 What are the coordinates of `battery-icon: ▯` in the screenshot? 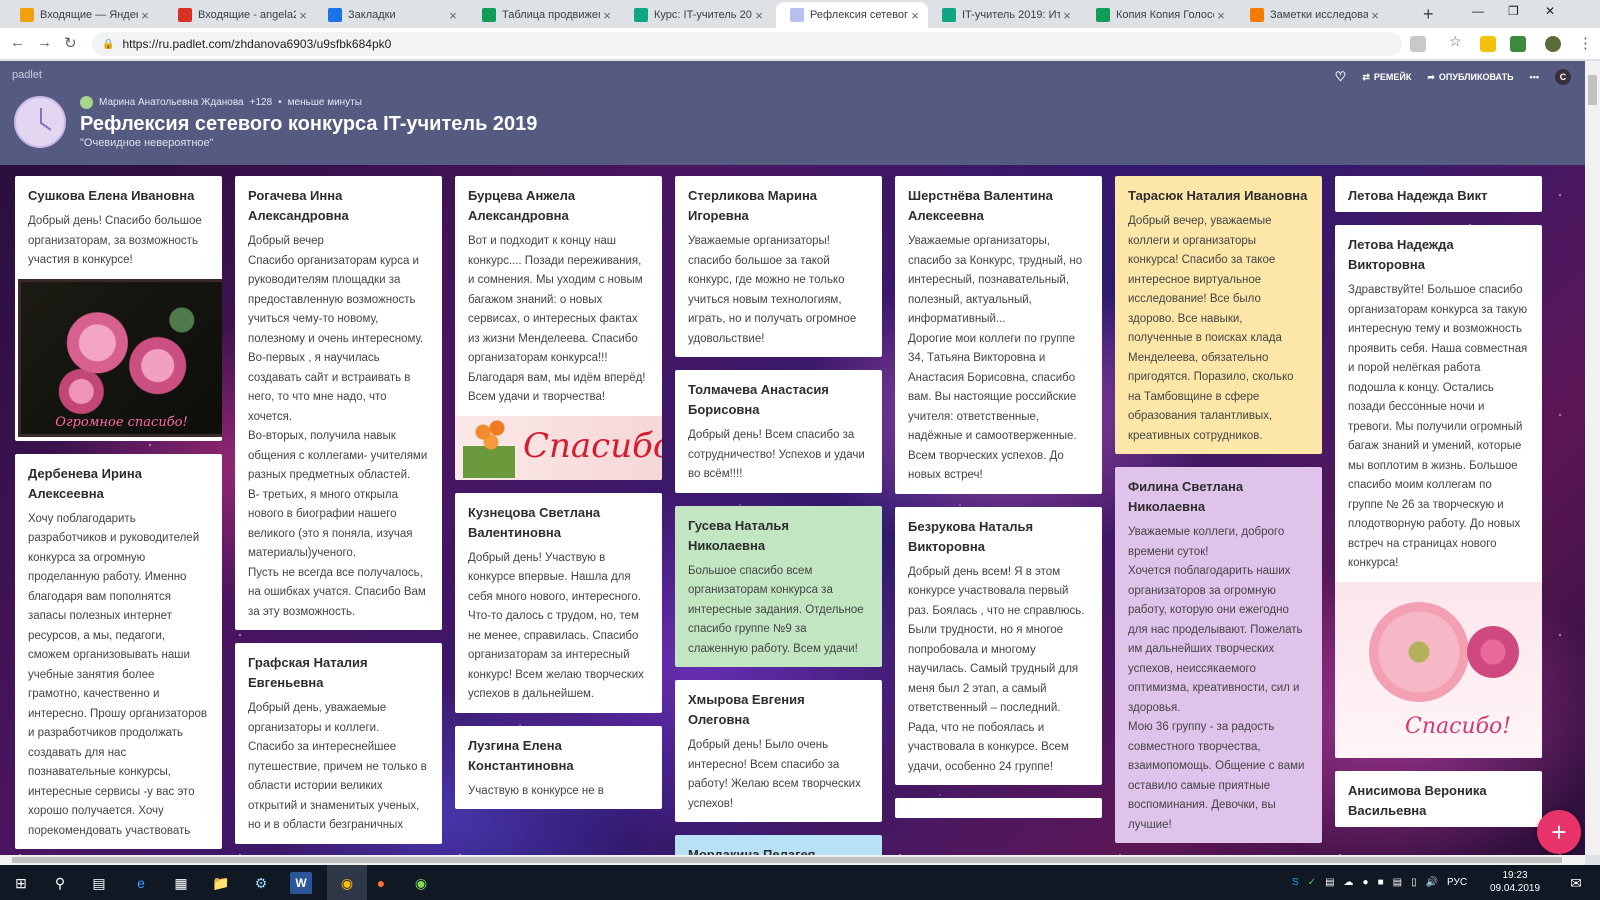 It's located at (1414, 882).